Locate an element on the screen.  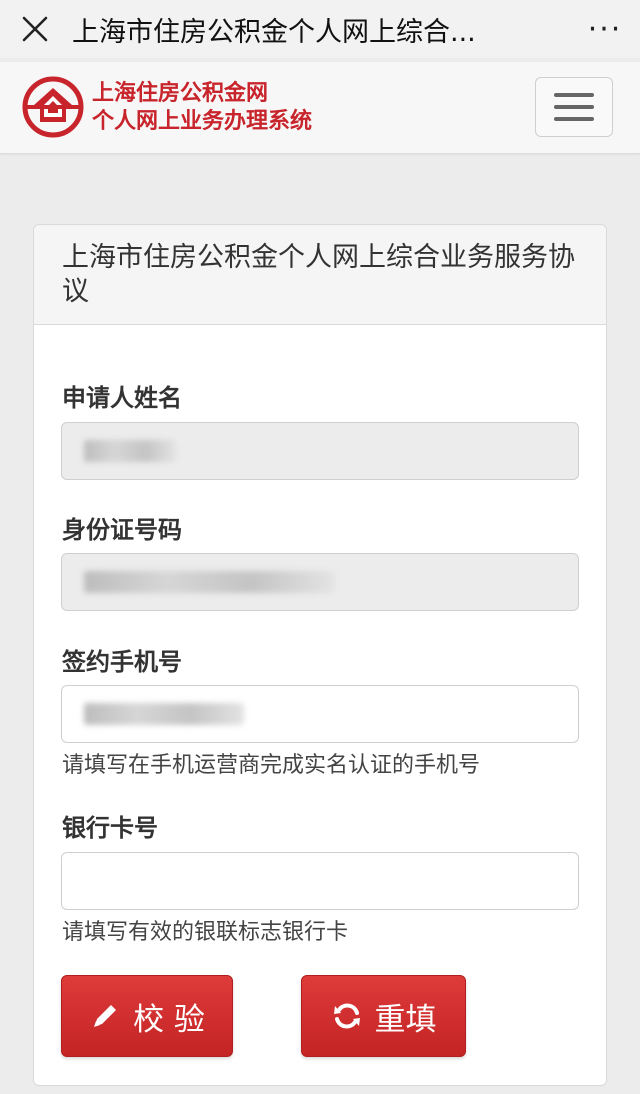
hamburger-menu-icon is located at coordinates (574, 95).